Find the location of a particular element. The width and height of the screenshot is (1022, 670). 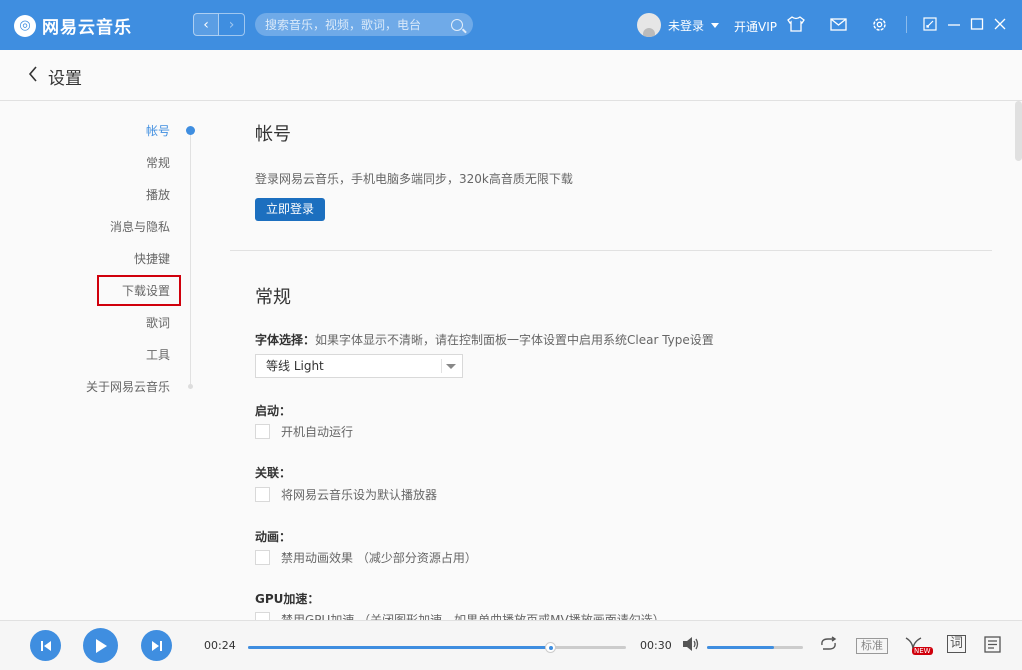

next-track-icon is located at coordinates (156, 645).